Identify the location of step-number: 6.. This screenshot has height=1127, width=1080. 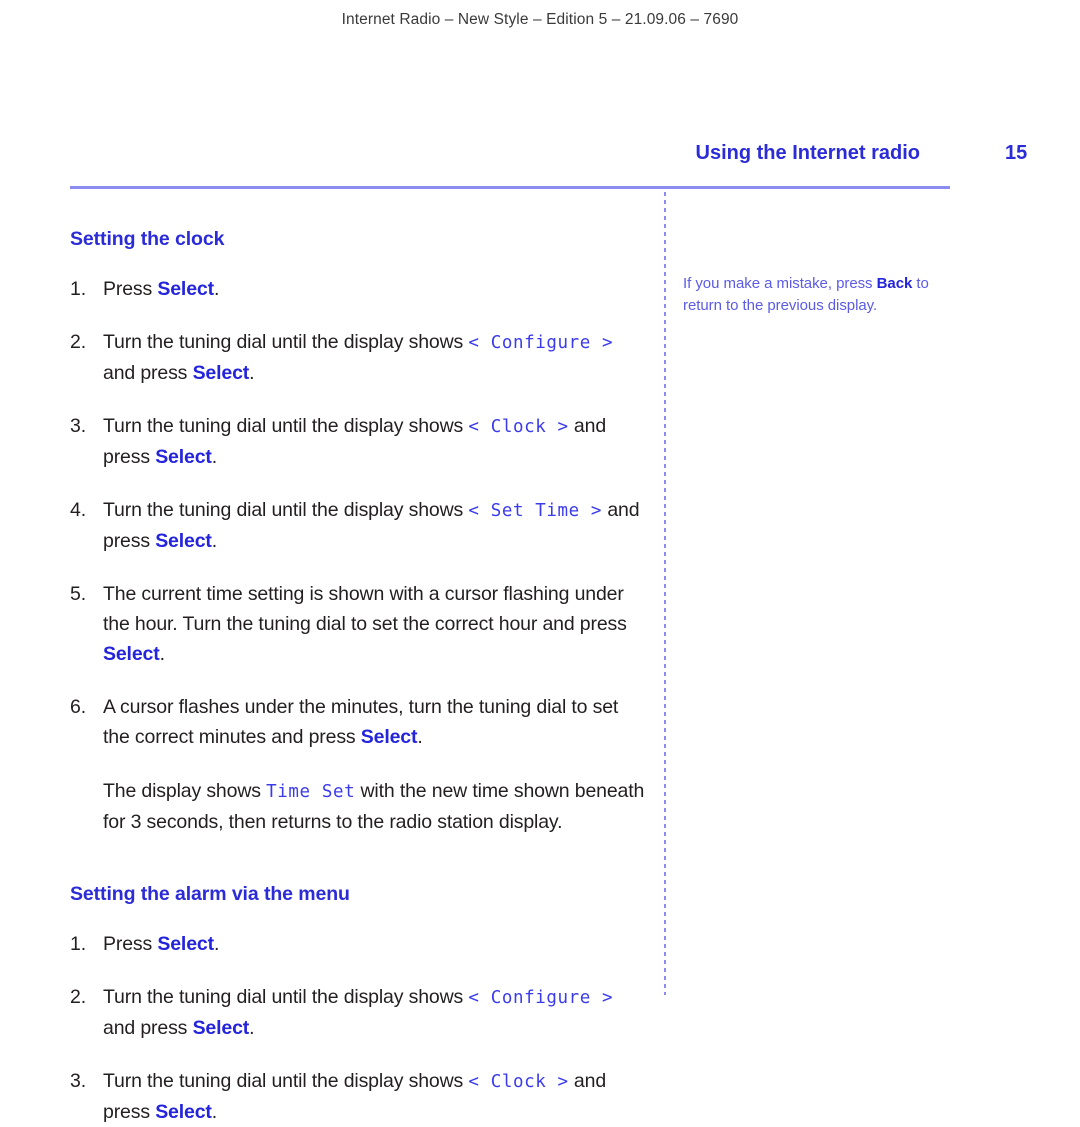
(78, 707).